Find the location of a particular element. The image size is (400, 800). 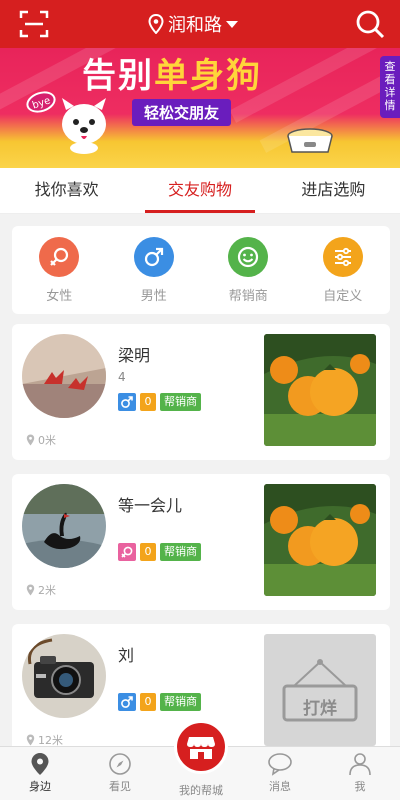

nav-nearby: 身边 is located at coordinates (40, 773).